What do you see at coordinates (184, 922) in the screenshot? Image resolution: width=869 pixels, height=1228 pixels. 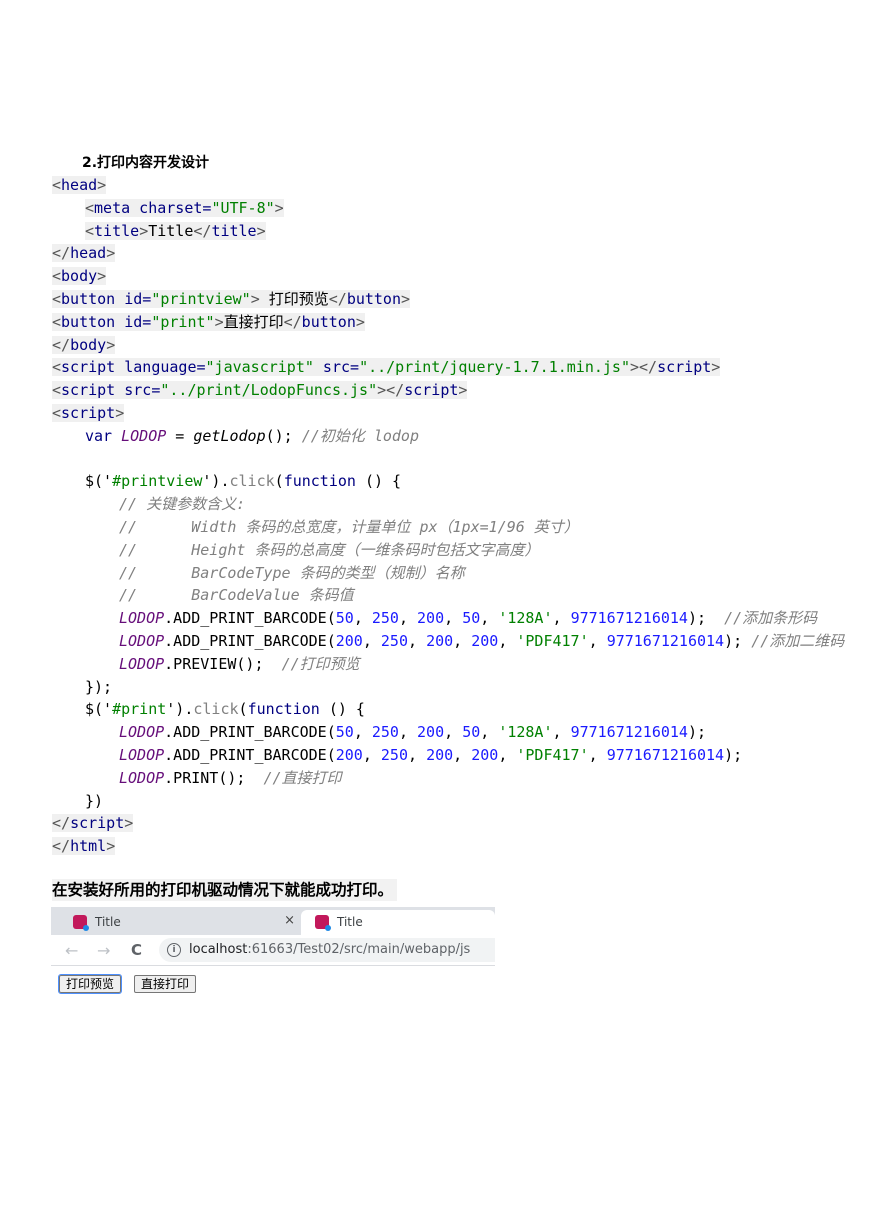 I see `tab-inactive: Title ×` at bounding box center [184, 922].